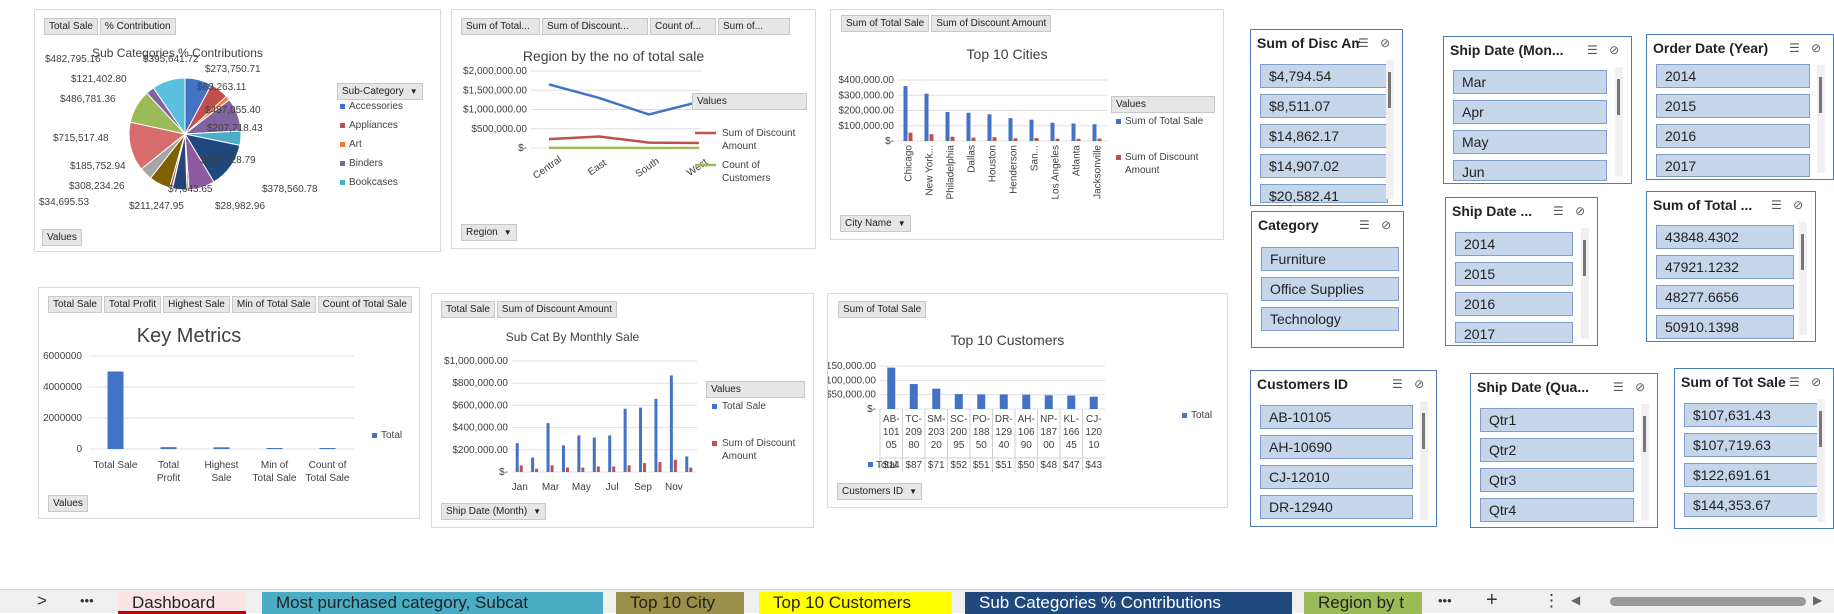 This screenshot has width=1834, height=614. What do you see at coordinates (1753, 475) in the screenshot?
I see `slicer-item: $122,691.61` at bounding box center [1753, 475].